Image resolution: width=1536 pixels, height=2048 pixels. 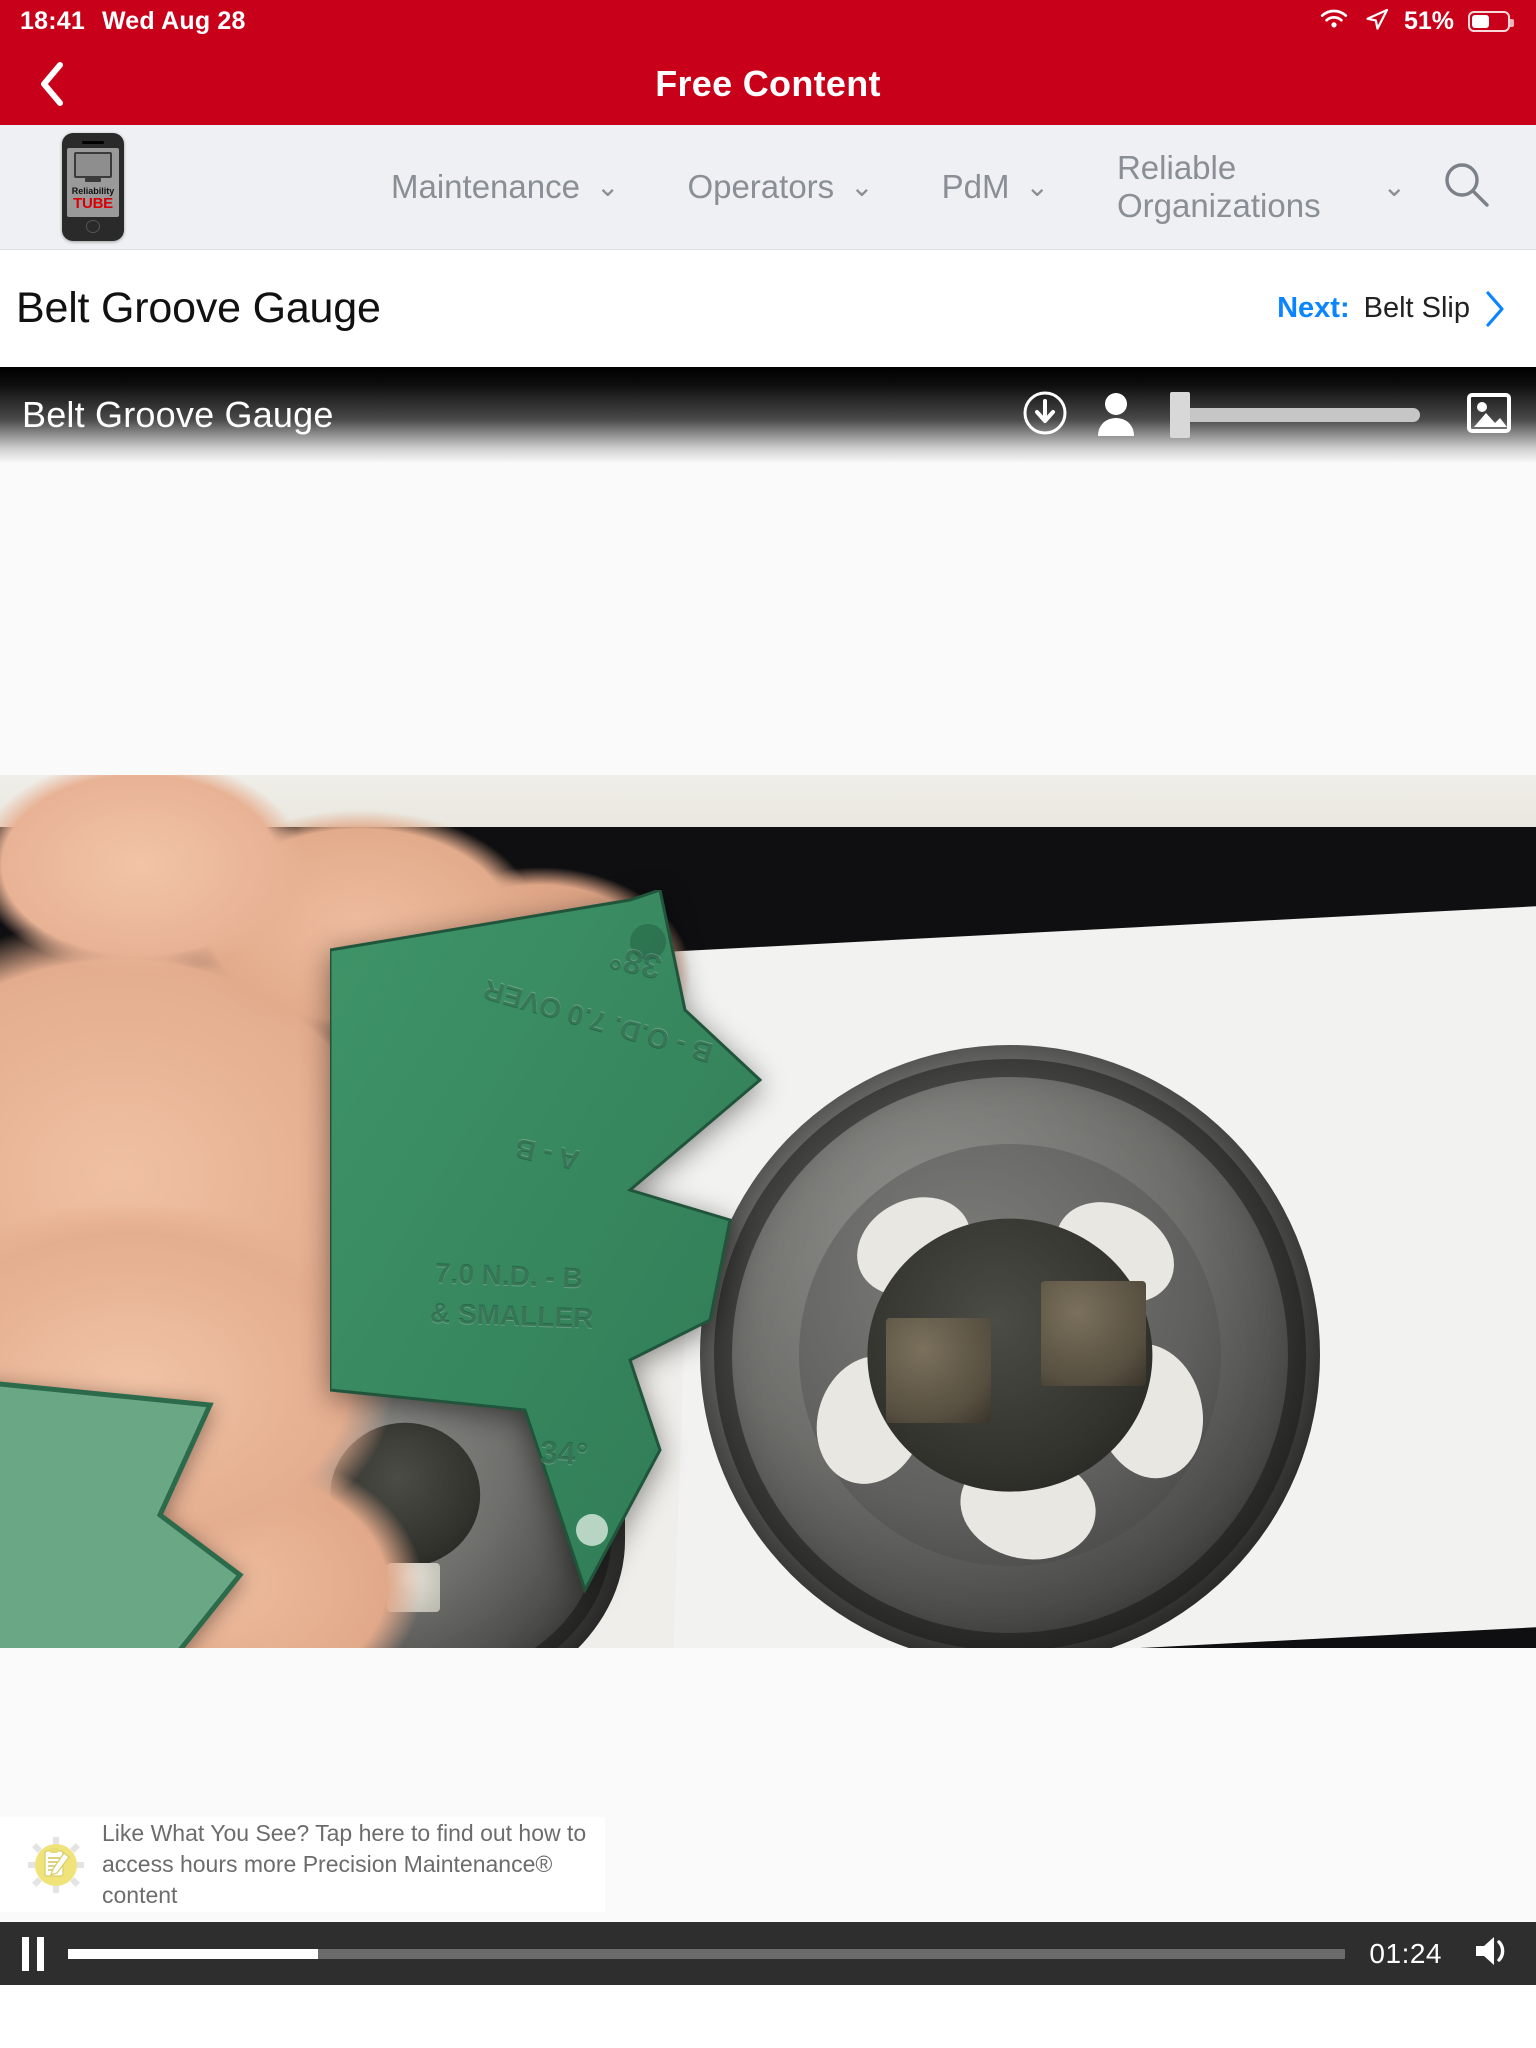 I want to click on image-icon, so click(x=1489, y=415).